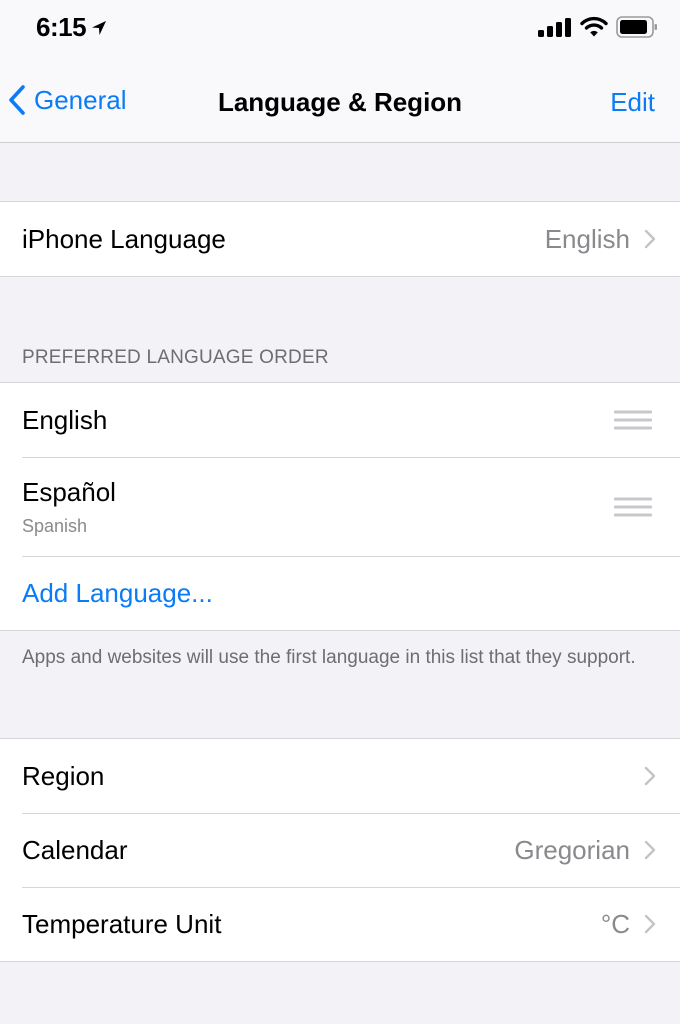 The image size is (680, 1024). What do you see at coordinates (61, 27) in the screenshot?
I see `clock: 6:15` at bounding box center [61, 27].